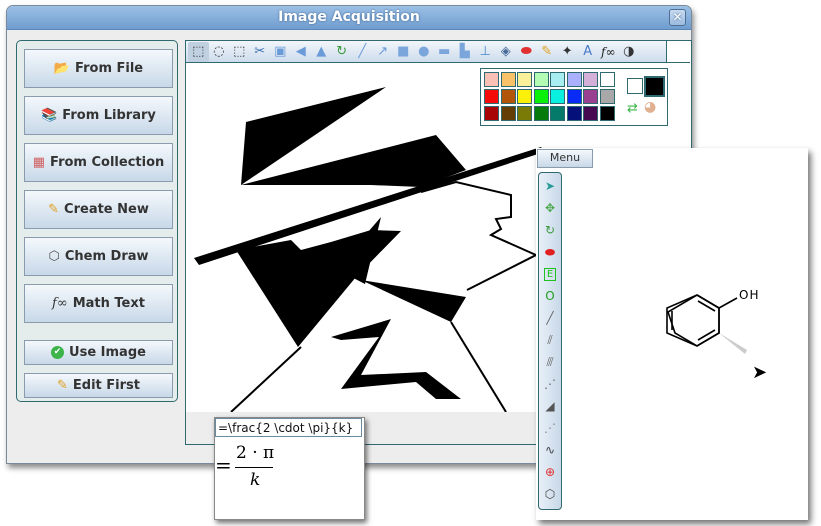 Image resolution: width=821 pixels, height=526 pixels. I want to click on tool-eraser-button: ⬬, so click(526, 52).